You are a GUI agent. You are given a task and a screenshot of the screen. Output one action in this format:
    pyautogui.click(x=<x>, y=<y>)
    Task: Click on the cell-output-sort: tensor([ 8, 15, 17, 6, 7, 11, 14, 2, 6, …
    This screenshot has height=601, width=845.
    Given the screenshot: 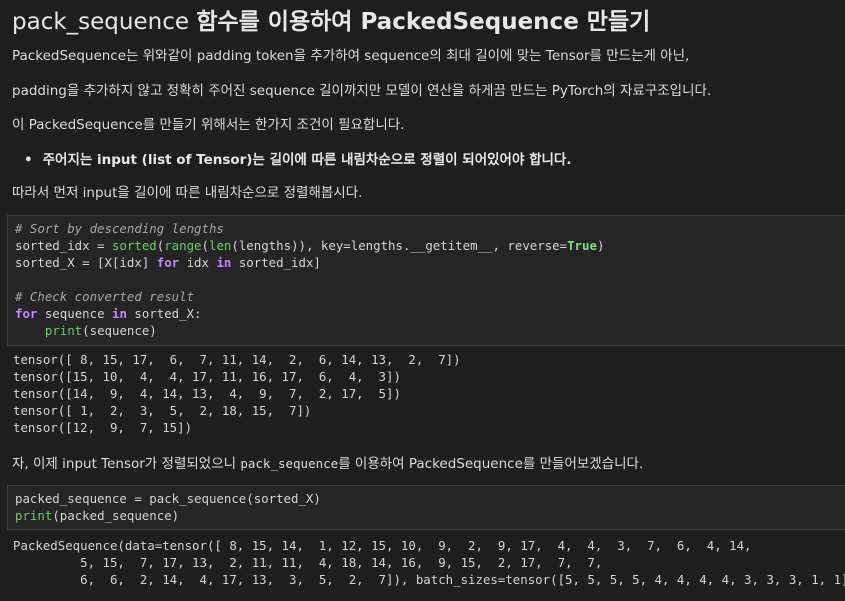 What is the action you would take?
    pyautogui.click(x=237, y=393)
    